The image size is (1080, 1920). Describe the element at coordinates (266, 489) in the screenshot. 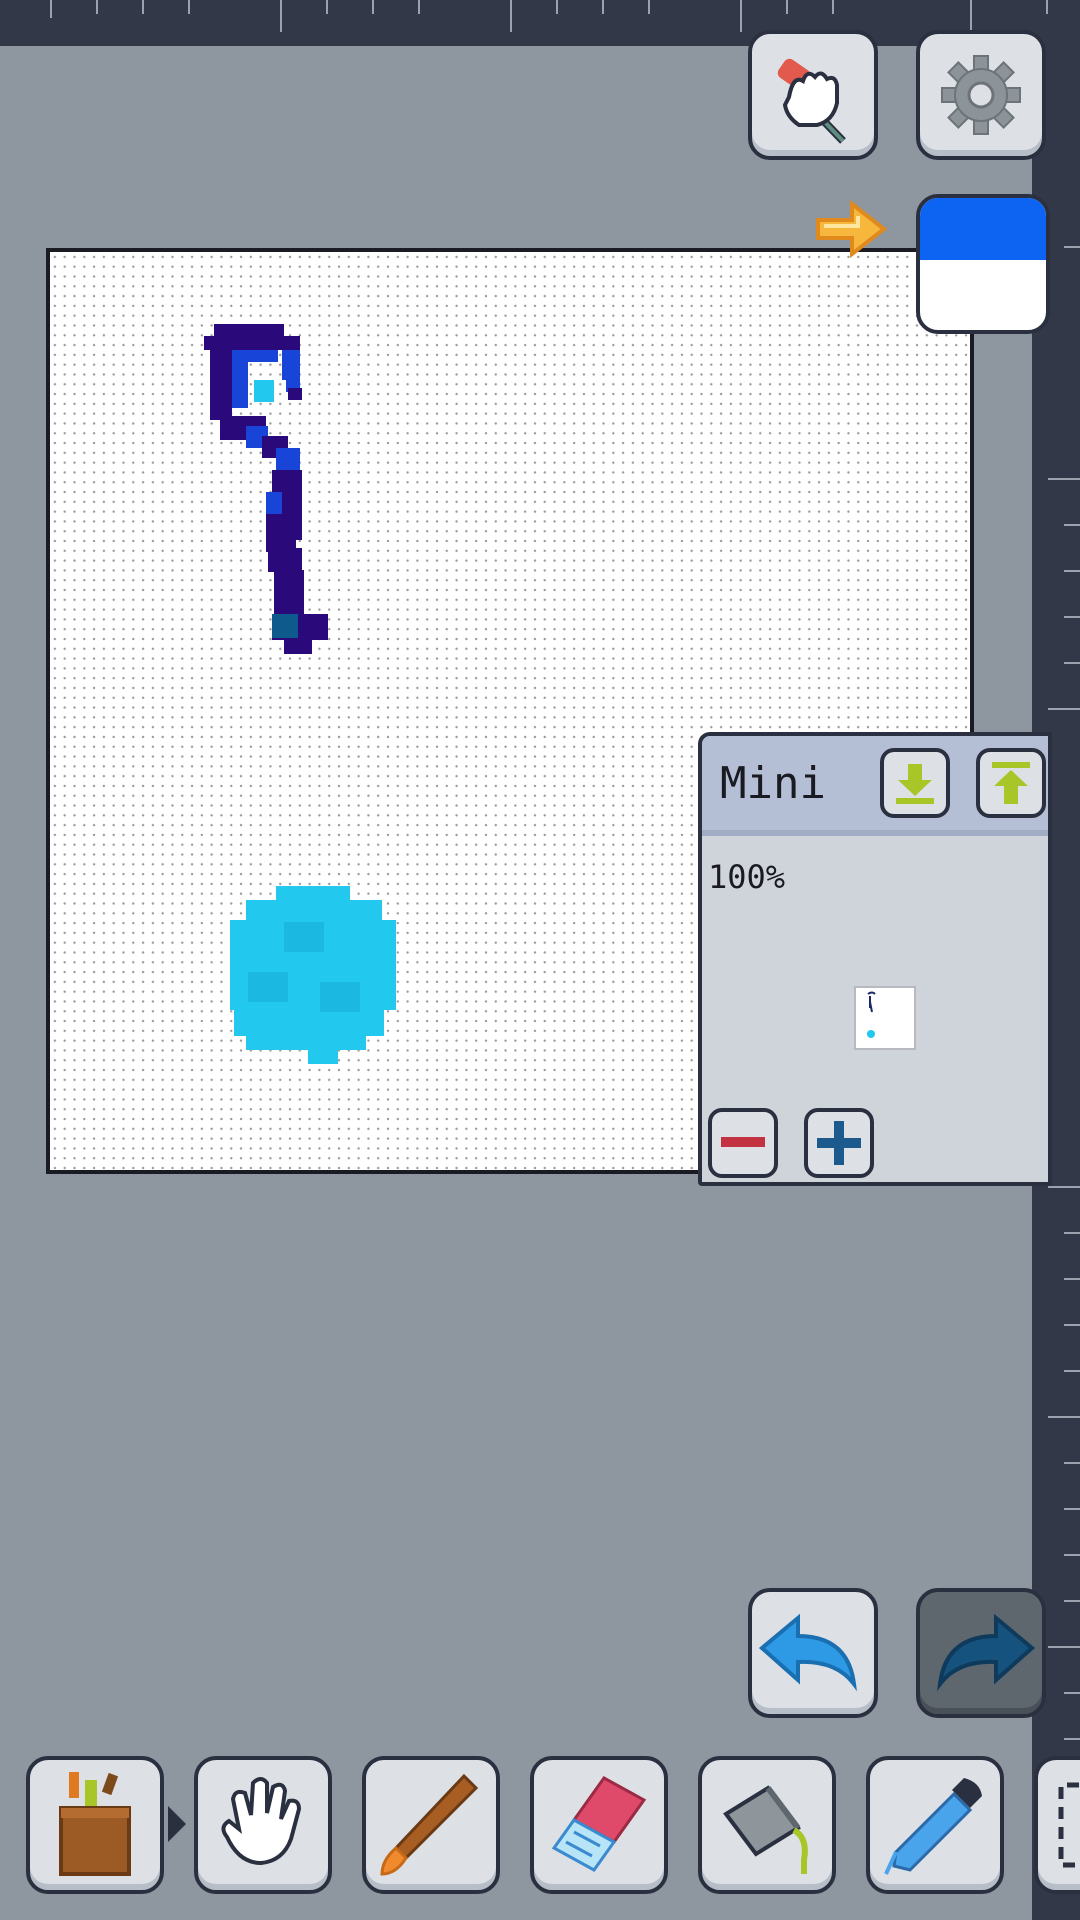

I see `hook-drawing` at that location.